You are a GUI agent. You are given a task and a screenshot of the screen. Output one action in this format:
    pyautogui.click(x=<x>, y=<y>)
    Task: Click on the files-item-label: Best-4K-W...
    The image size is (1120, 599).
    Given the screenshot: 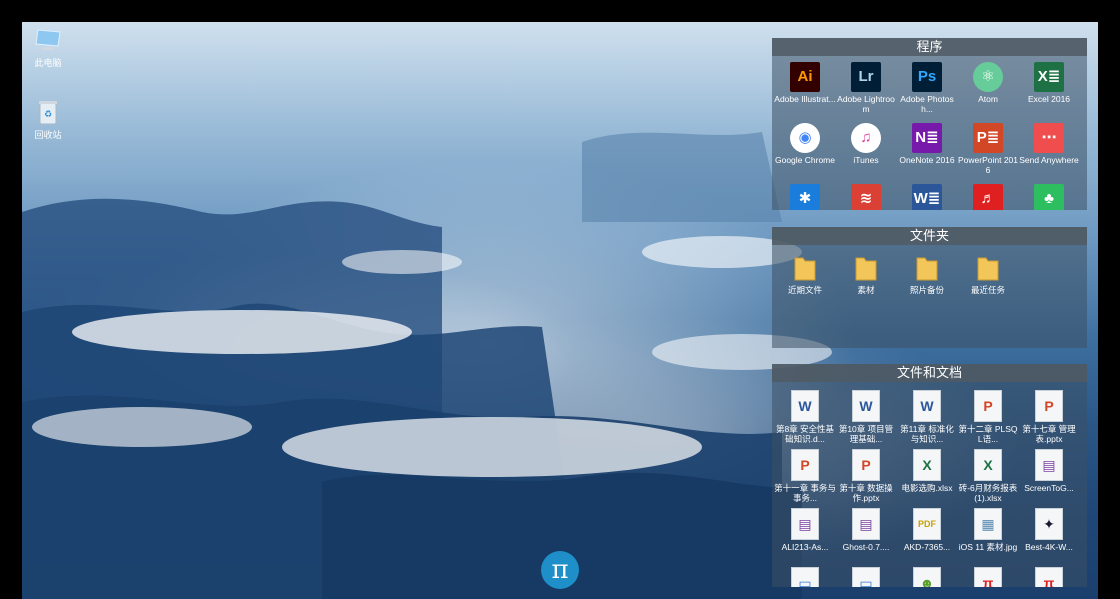 What is the action you would take?
    pyautogui.click(x=1049, y=547)
    